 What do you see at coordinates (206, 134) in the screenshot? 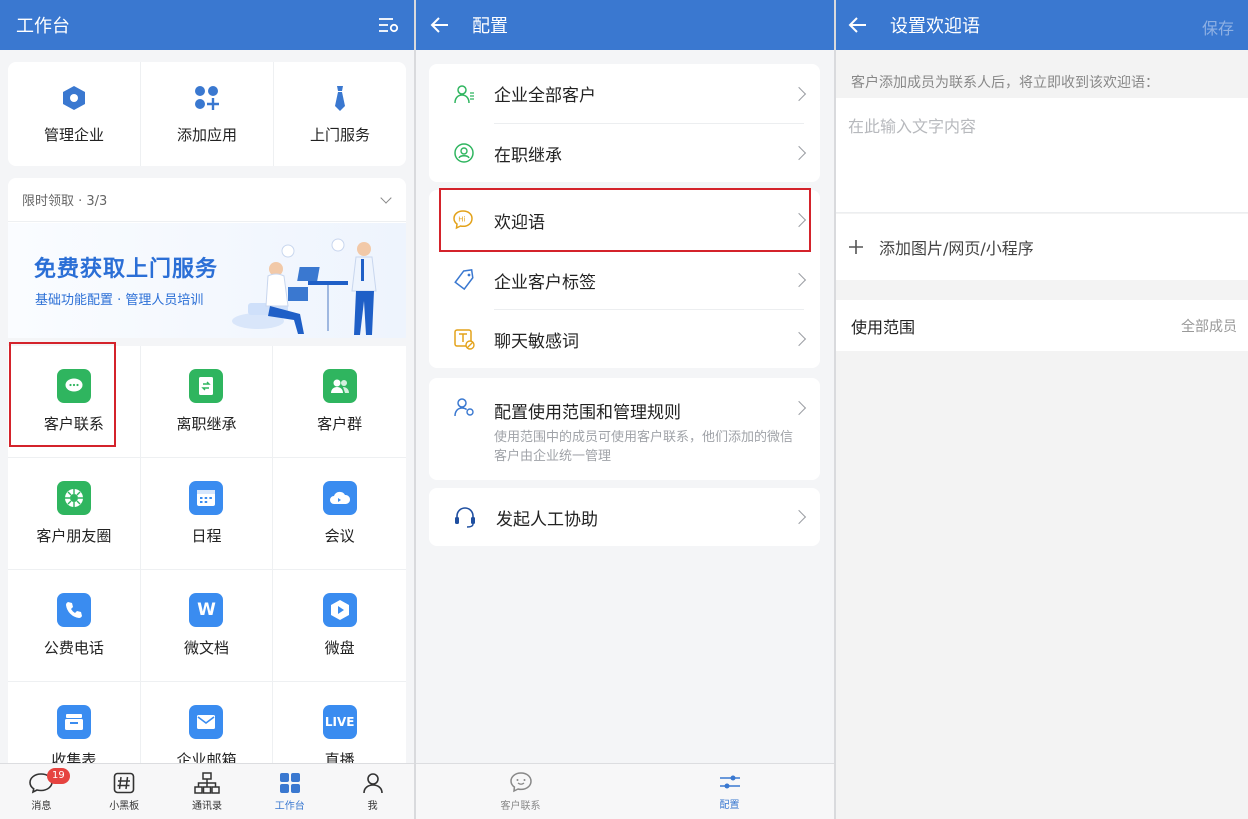
I see `add-app-label: 添加应用` at bounding box center [206, 134].